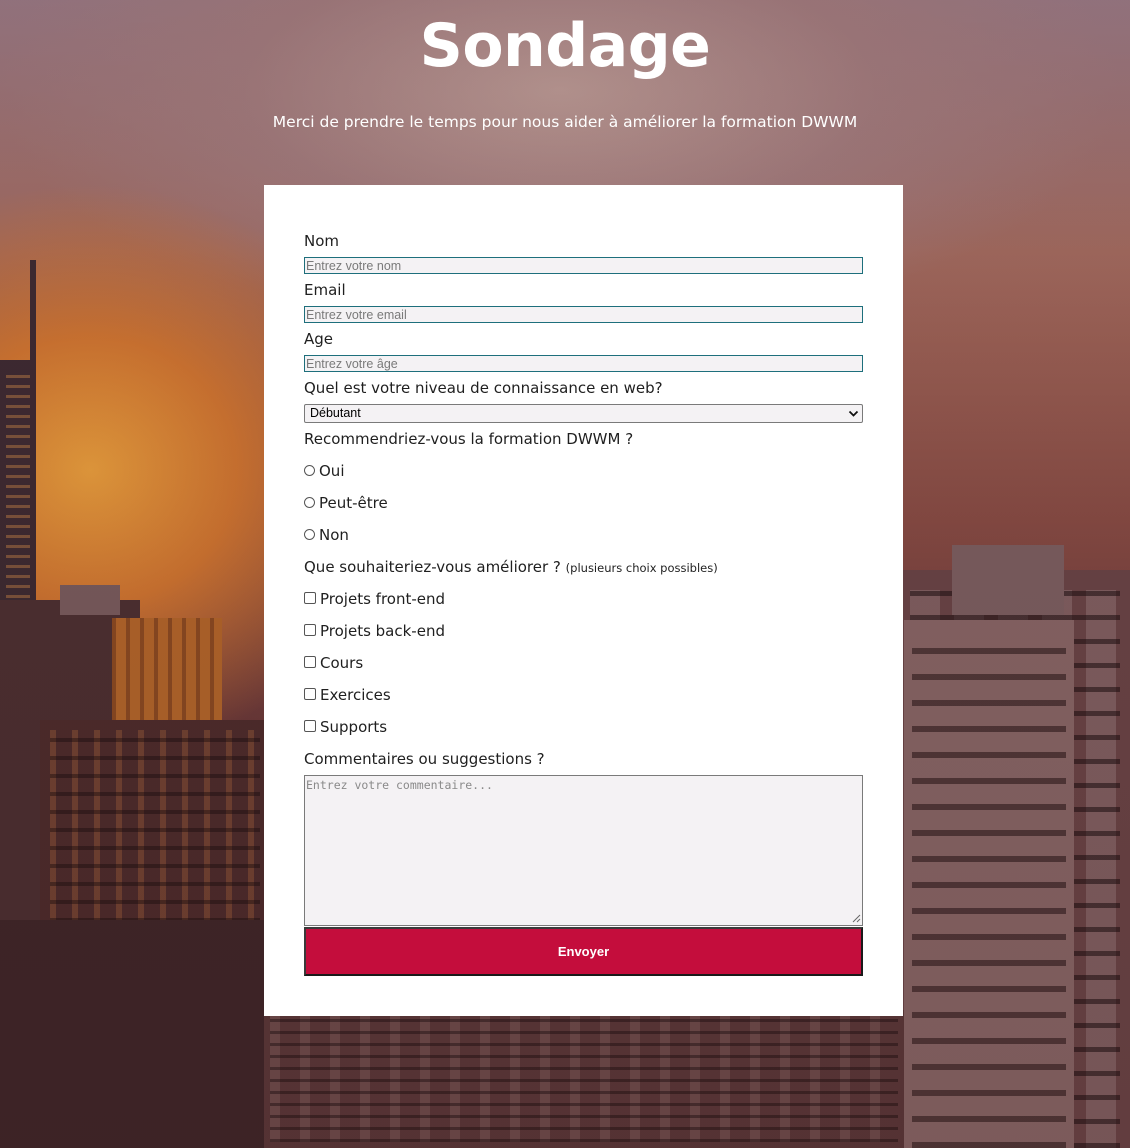  I want to click on radio-label: Peut-être, so click(353, 503).